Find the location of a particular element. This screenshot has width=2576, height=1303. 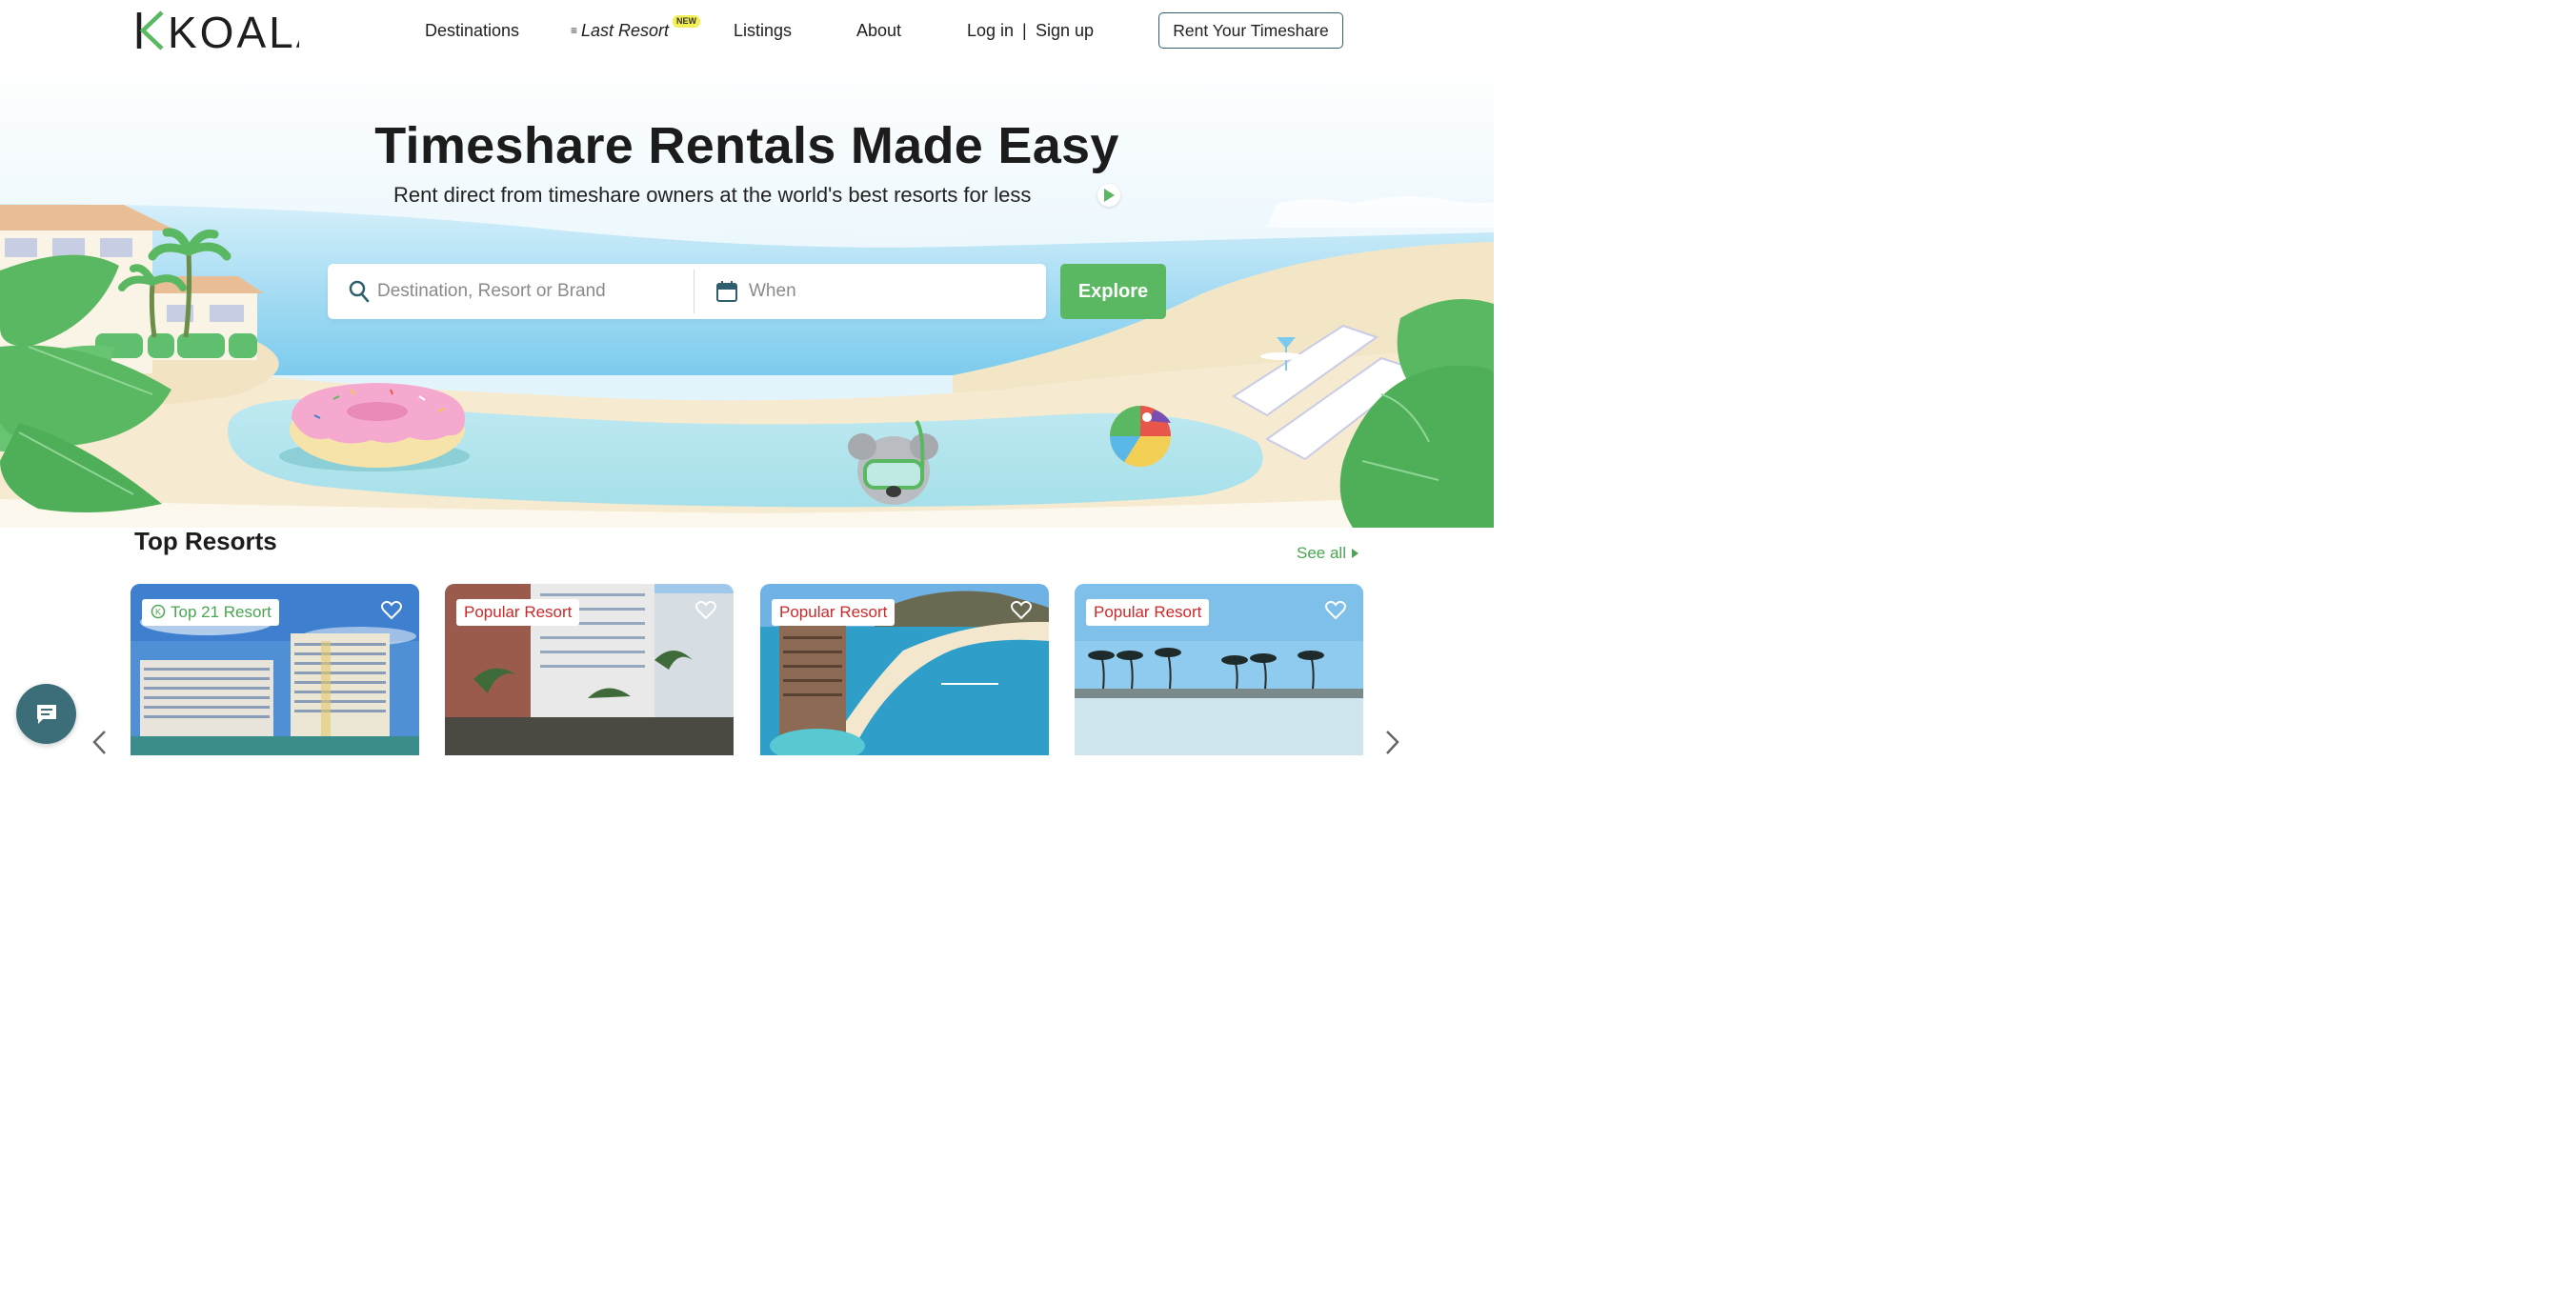

koala-logo: KOALA is located at coordinates (217, 30).